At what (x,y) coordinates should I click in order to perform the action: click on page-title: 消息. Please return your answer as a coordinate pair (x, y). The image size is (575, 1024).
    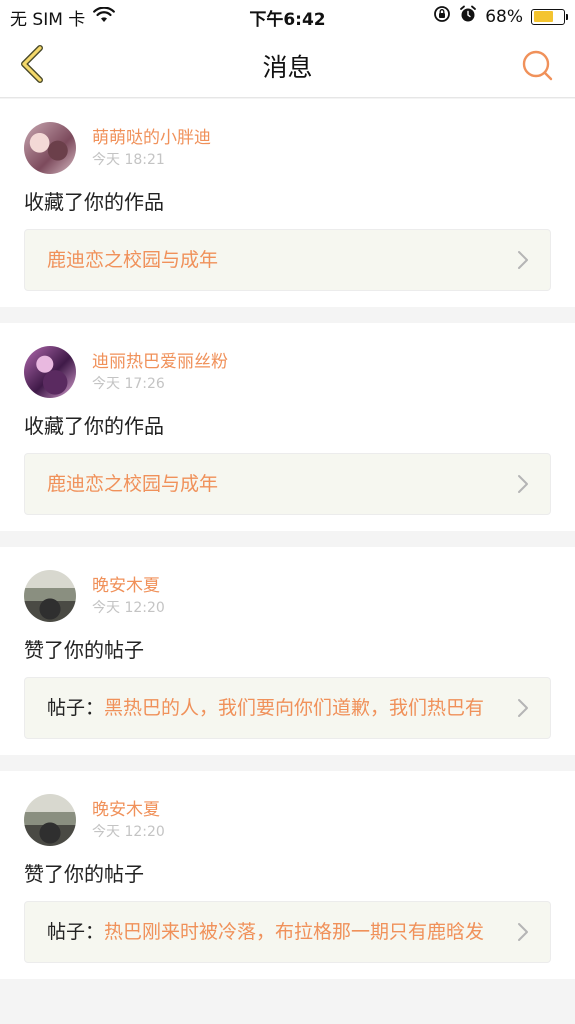
    Looking at the image, I should click on (287, 67).